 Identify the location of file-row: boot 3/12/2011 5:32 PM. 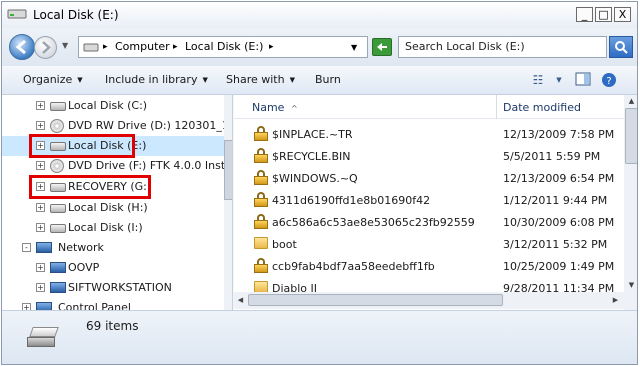
(429, 245).